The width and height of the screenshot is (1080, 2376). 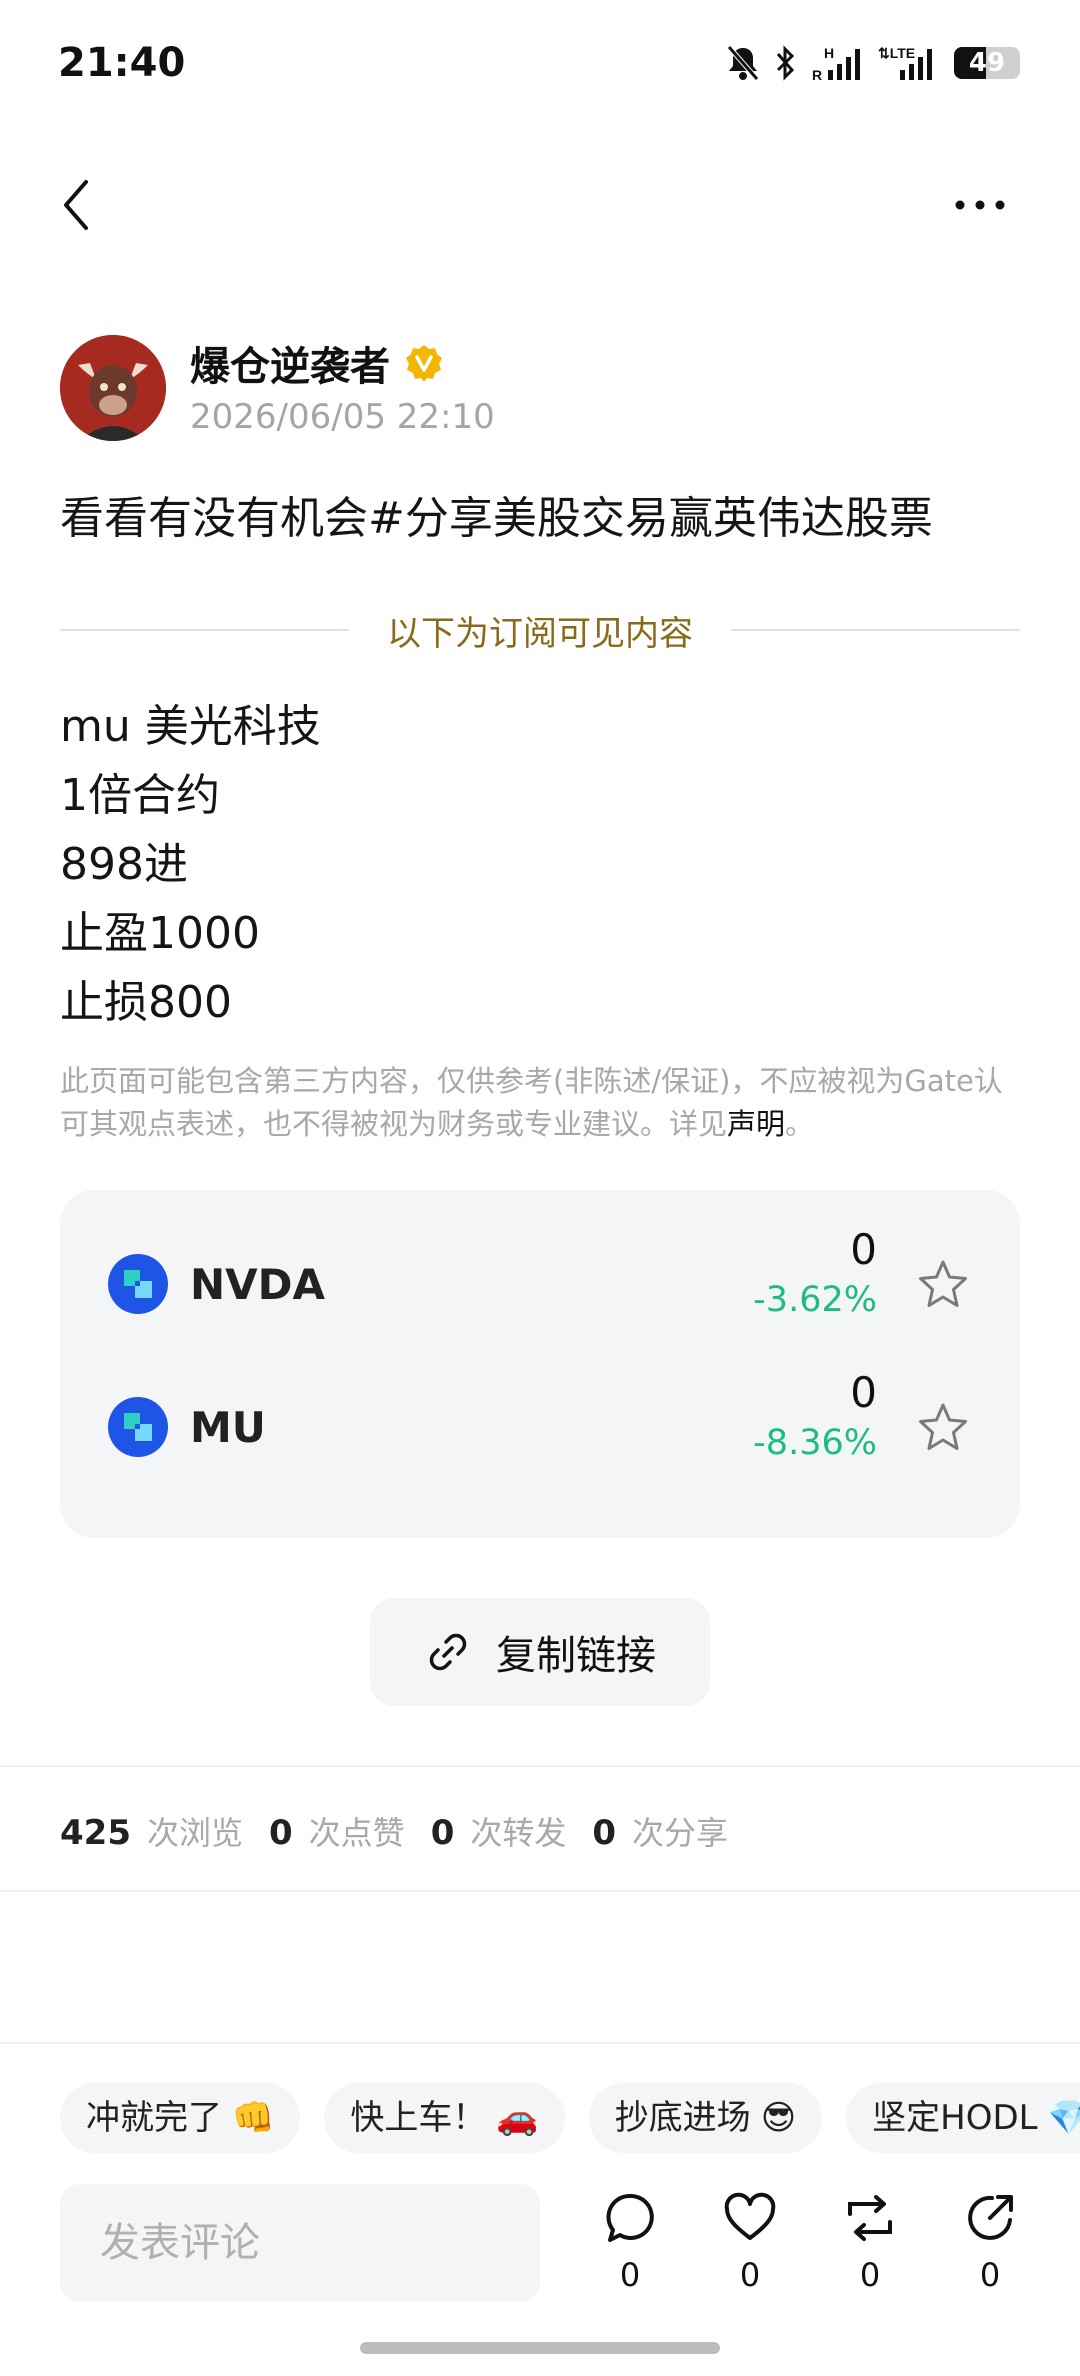 I want to click on chevron-left-icon, so click(x=76, y=205).